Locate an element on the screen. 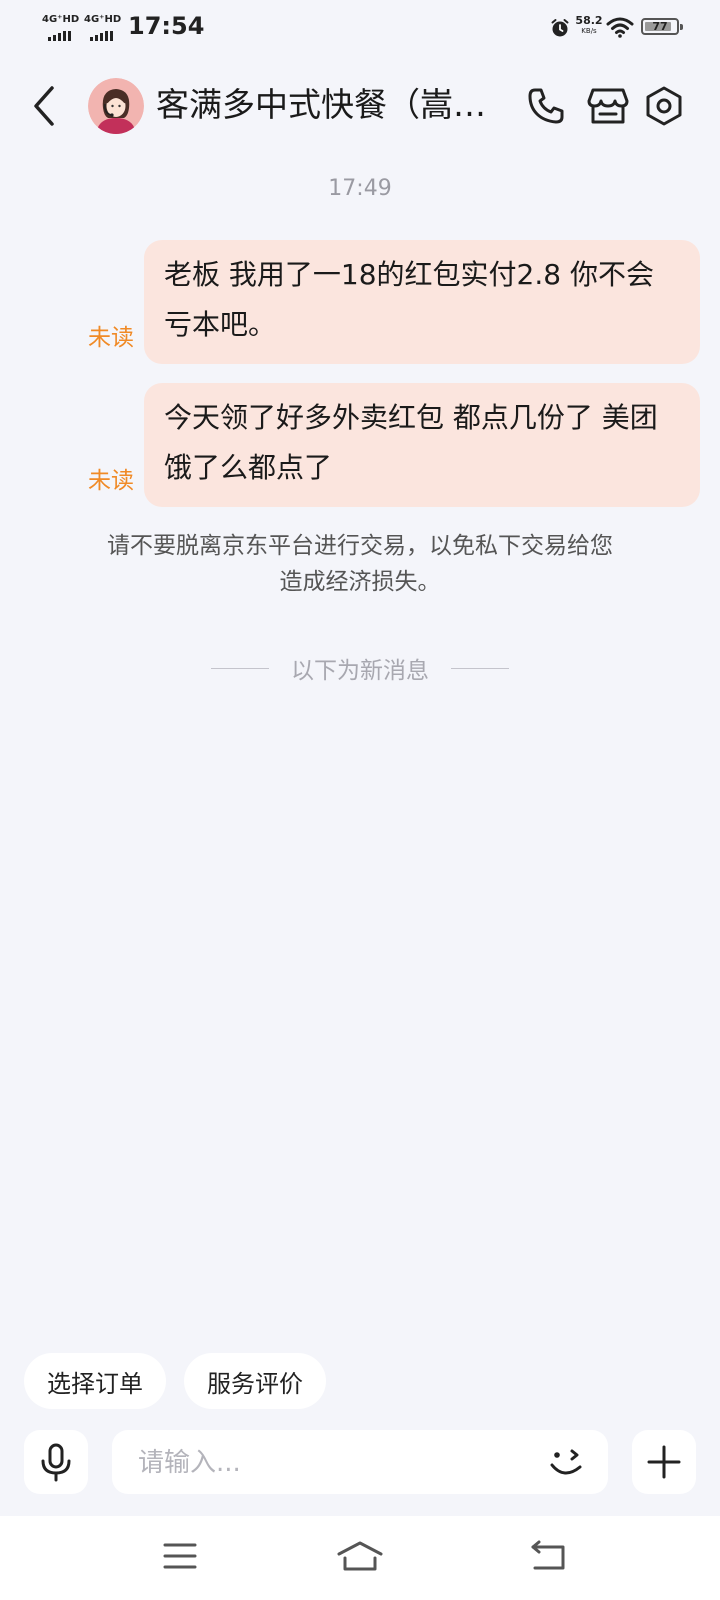 Image resolution: width=720 pixels, height=1600 pixels. voice-button is located at coordinates (56, 1462).